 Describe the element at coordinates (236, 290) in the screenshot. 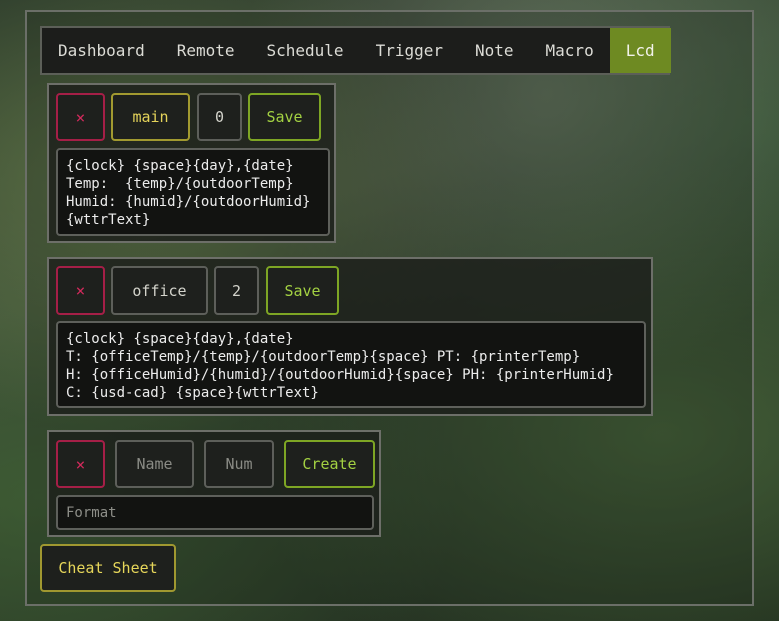

I see `screen-num-field: 2` at that location.